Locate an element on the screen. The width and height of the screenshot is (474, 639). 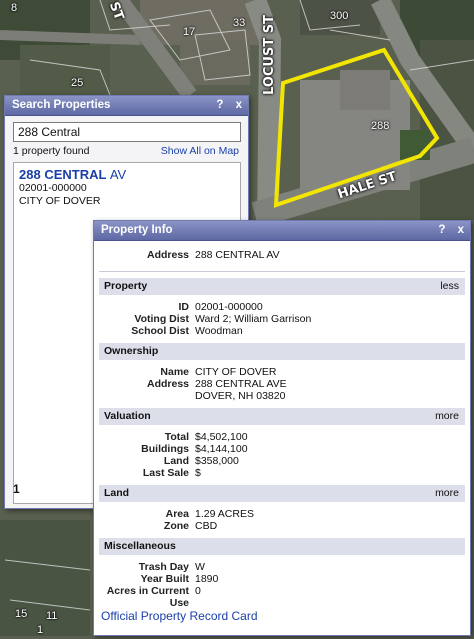
id-row: ID 02001-000000 is located at coordinates (282, 307).